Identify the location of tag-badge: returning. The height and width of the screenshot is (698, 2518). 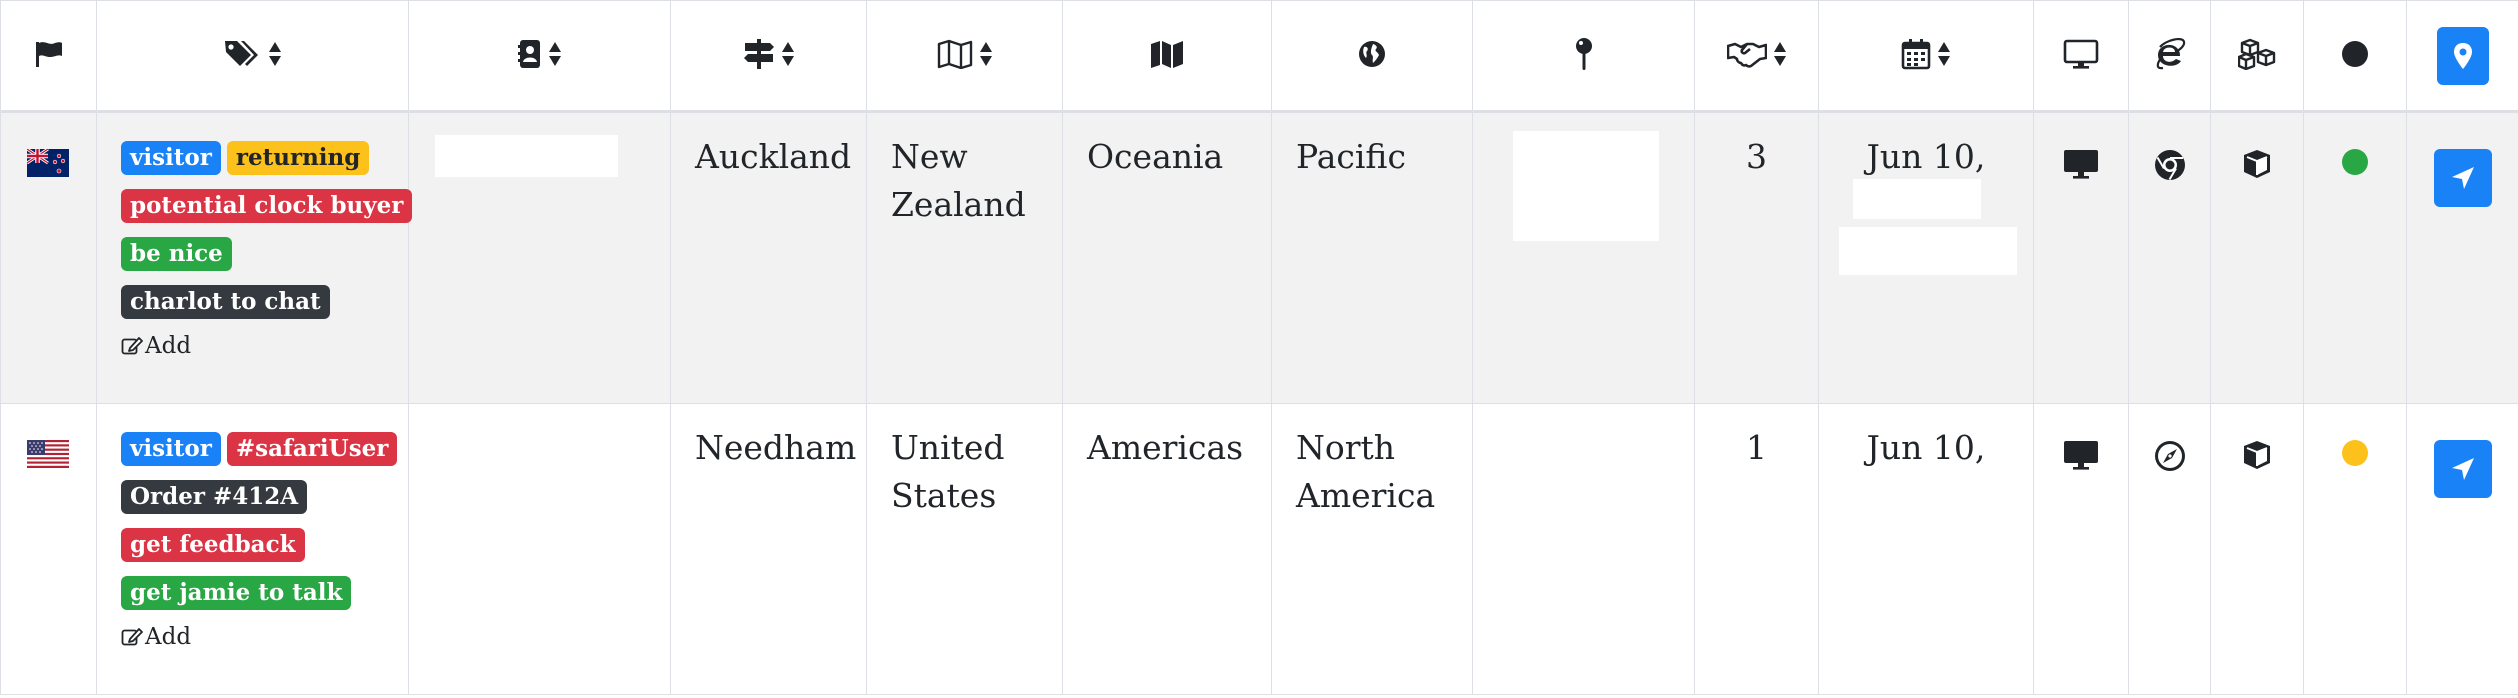
(298, 158).